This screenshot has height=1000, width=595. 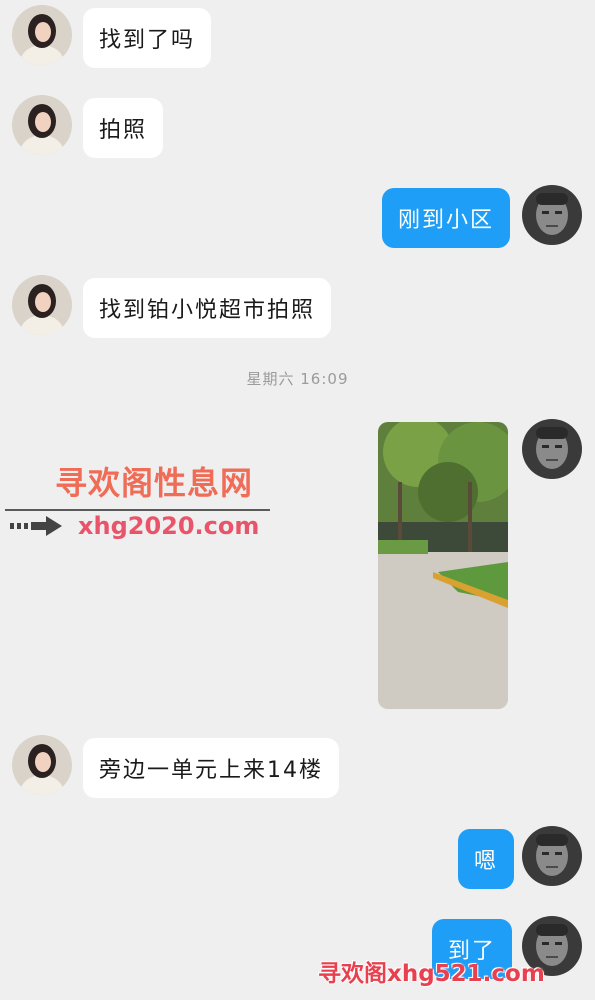 I want to click on message-bubble: 嗯, so click(x=486, y=859).